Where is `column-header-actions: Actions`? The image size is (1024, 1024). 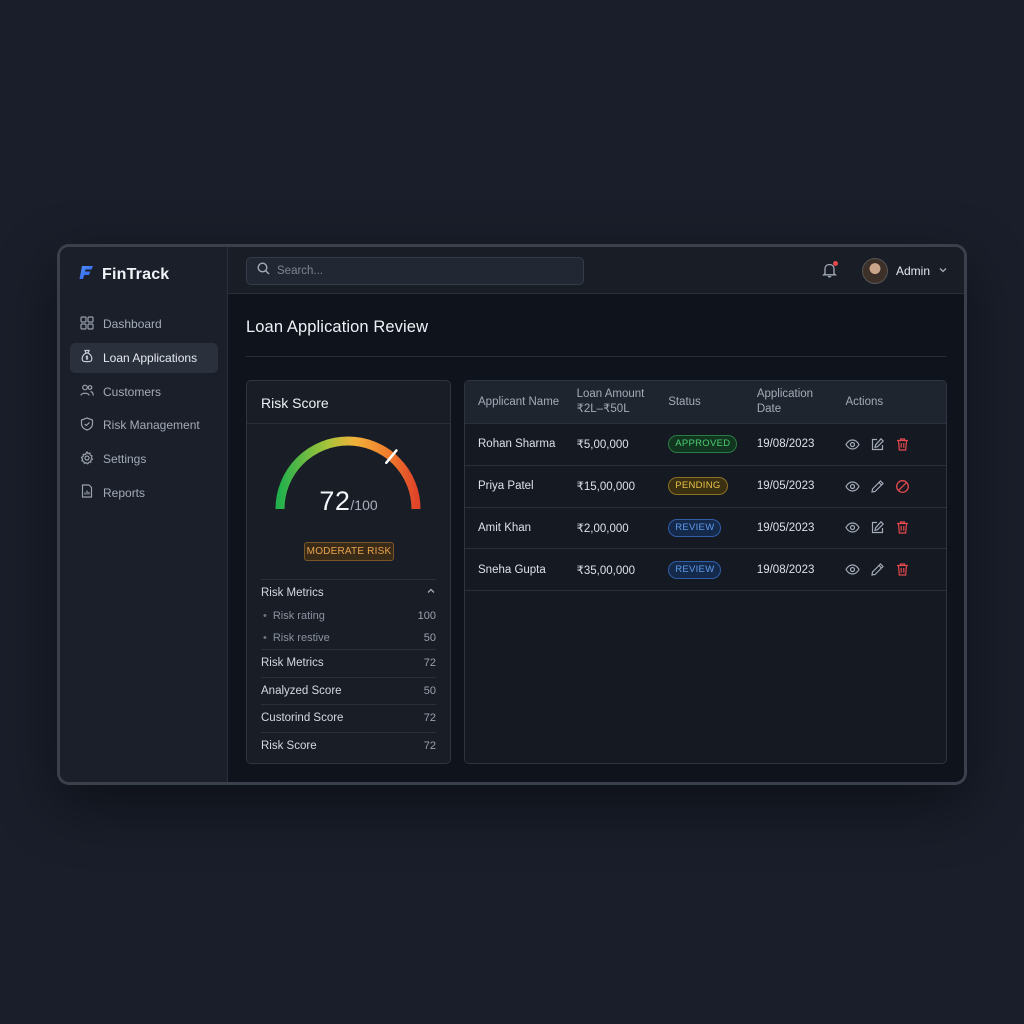
column-header-actions: Actions is located at coordinates (864, 401).